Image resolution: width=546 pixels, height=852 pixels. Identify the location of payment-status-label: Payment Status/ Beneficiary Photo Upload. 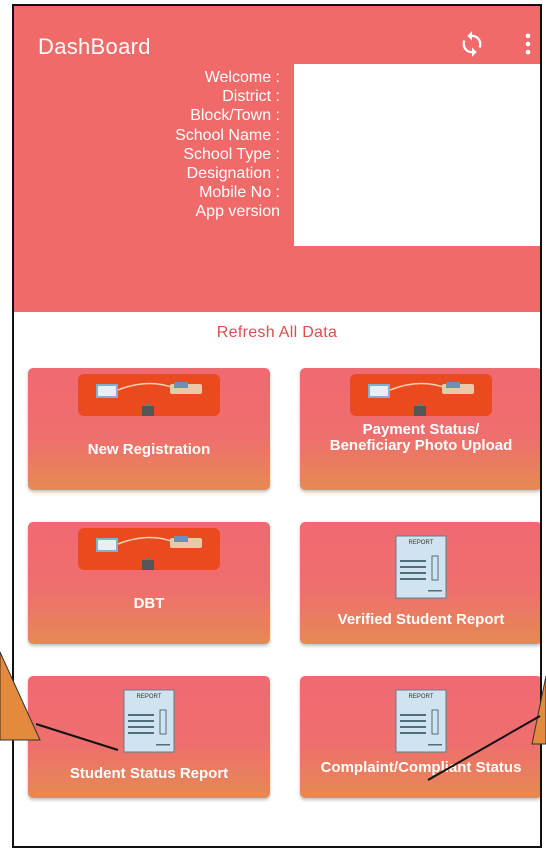
(421, 437).